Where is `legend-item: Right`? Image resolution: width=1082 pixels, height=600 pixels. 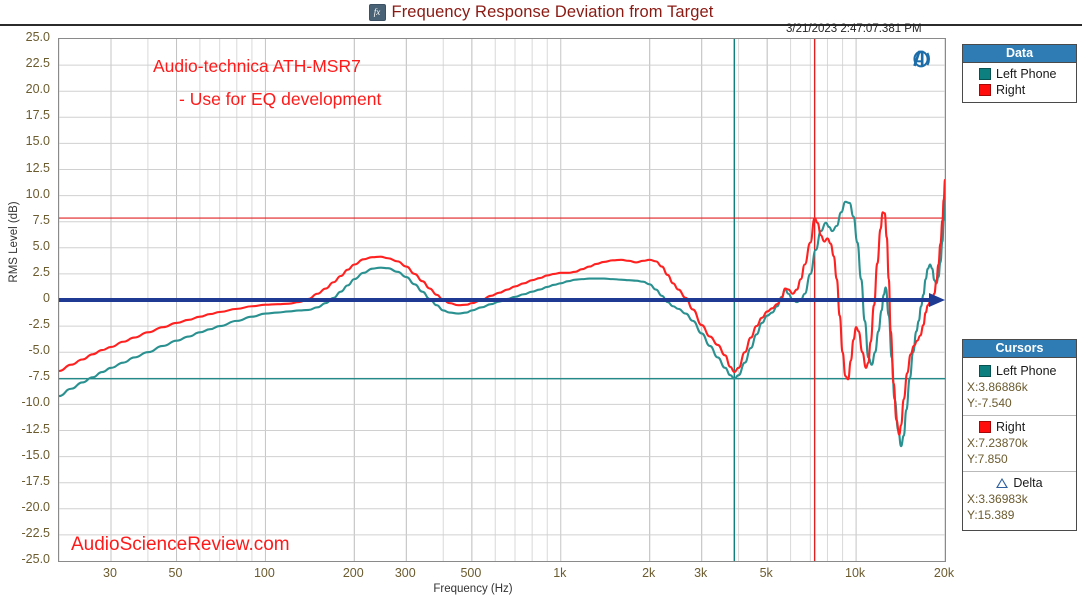 legend-item: Right is located at coordinates (1019, 90).